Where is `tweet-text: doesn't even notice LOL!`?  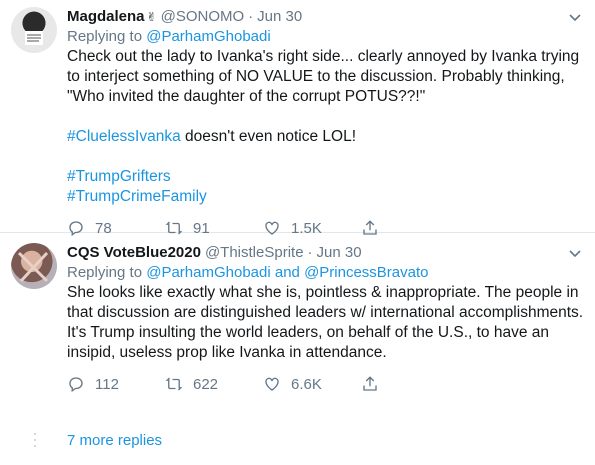
tweet-text: doesn't even notice LOL! is located at coordinates (268, 136).